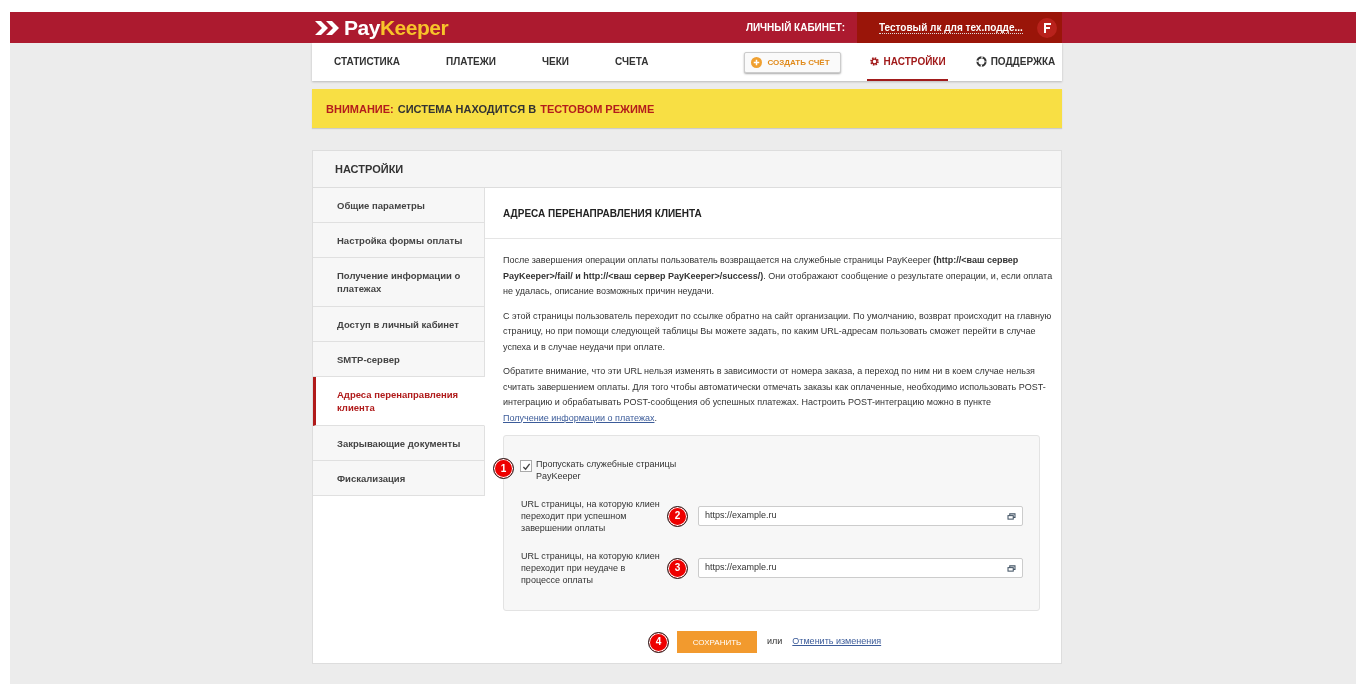 The width and height of the screenshot is (1364, 684). I want to click on nav-tab: ЧЕКИ, so click(555, 62).